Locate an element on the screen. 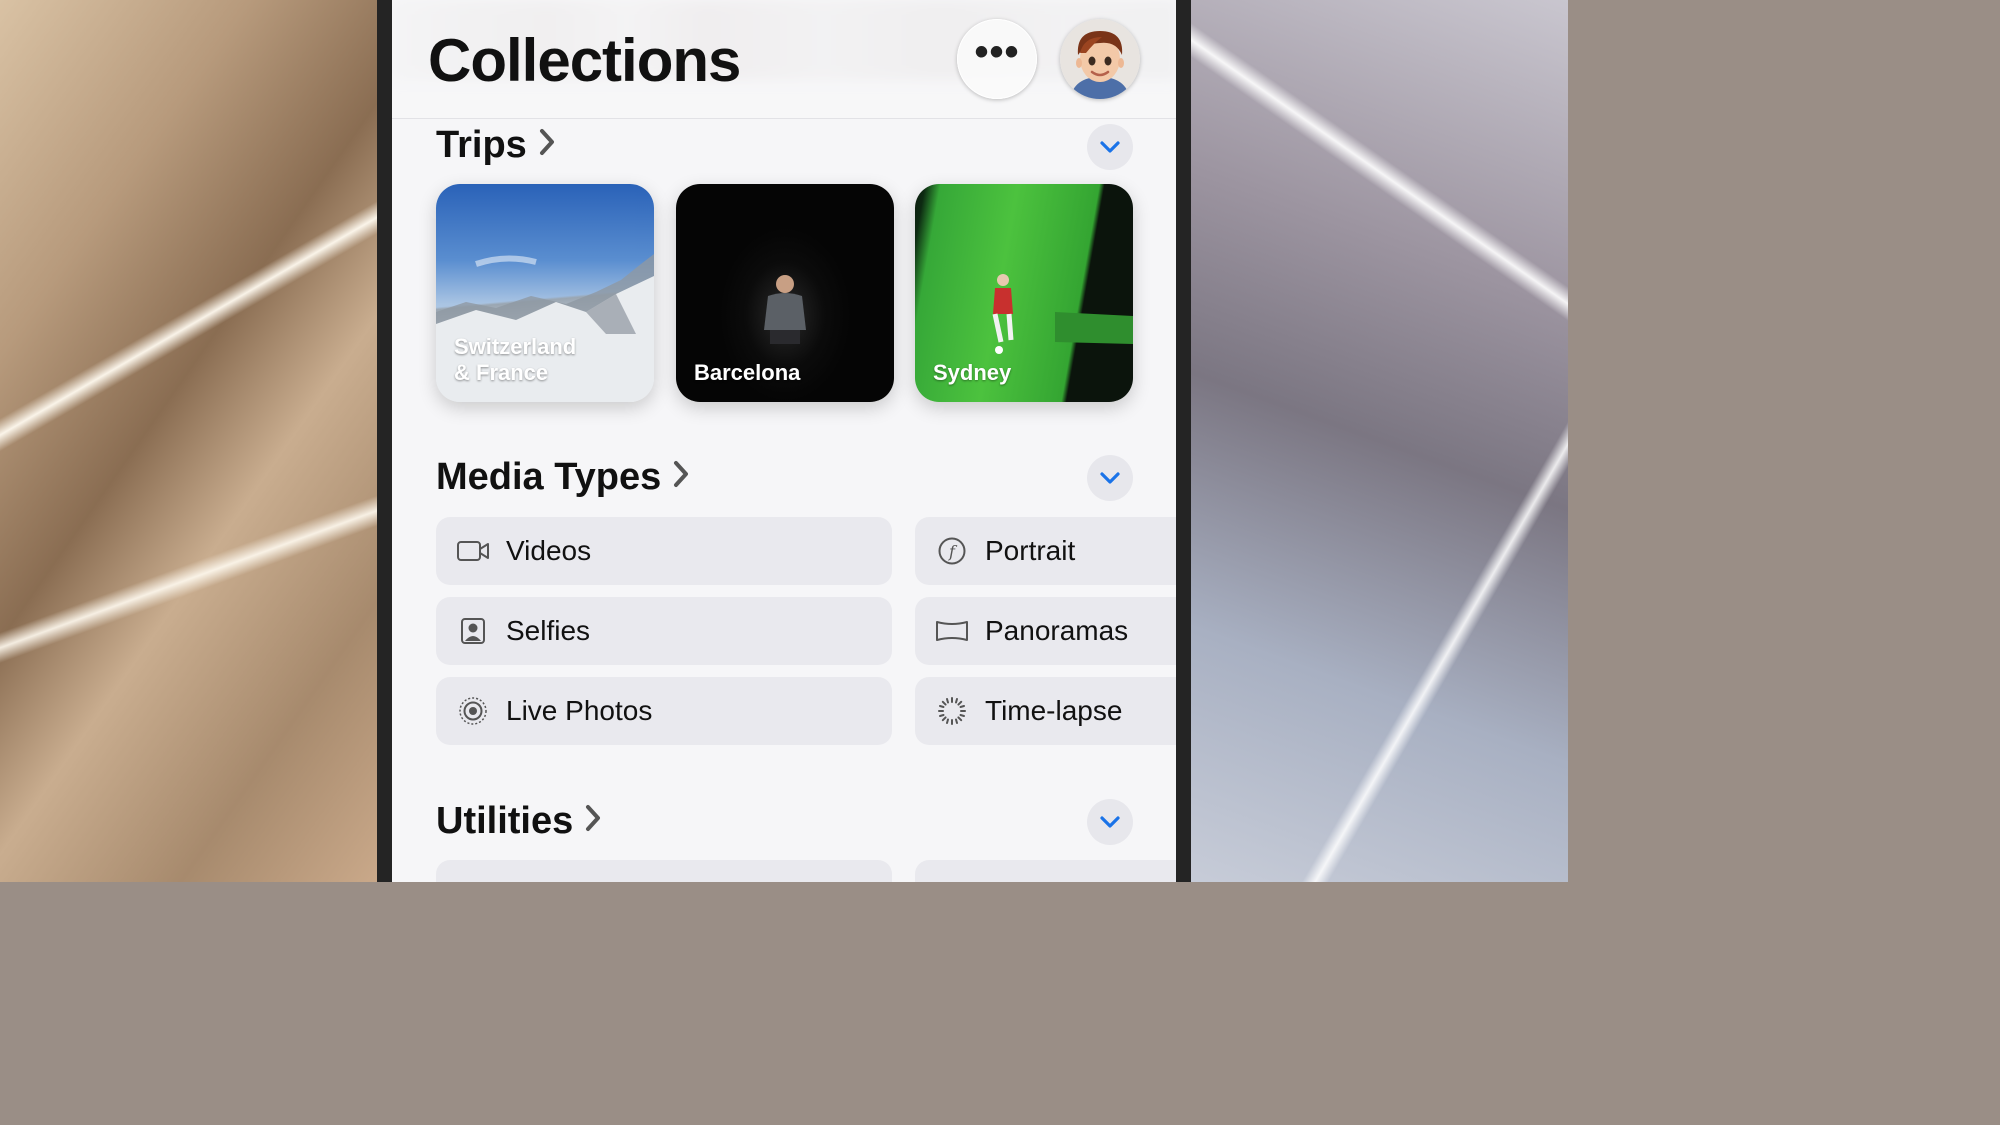  trips-collapse-button is located at coordinates (1110, 147).